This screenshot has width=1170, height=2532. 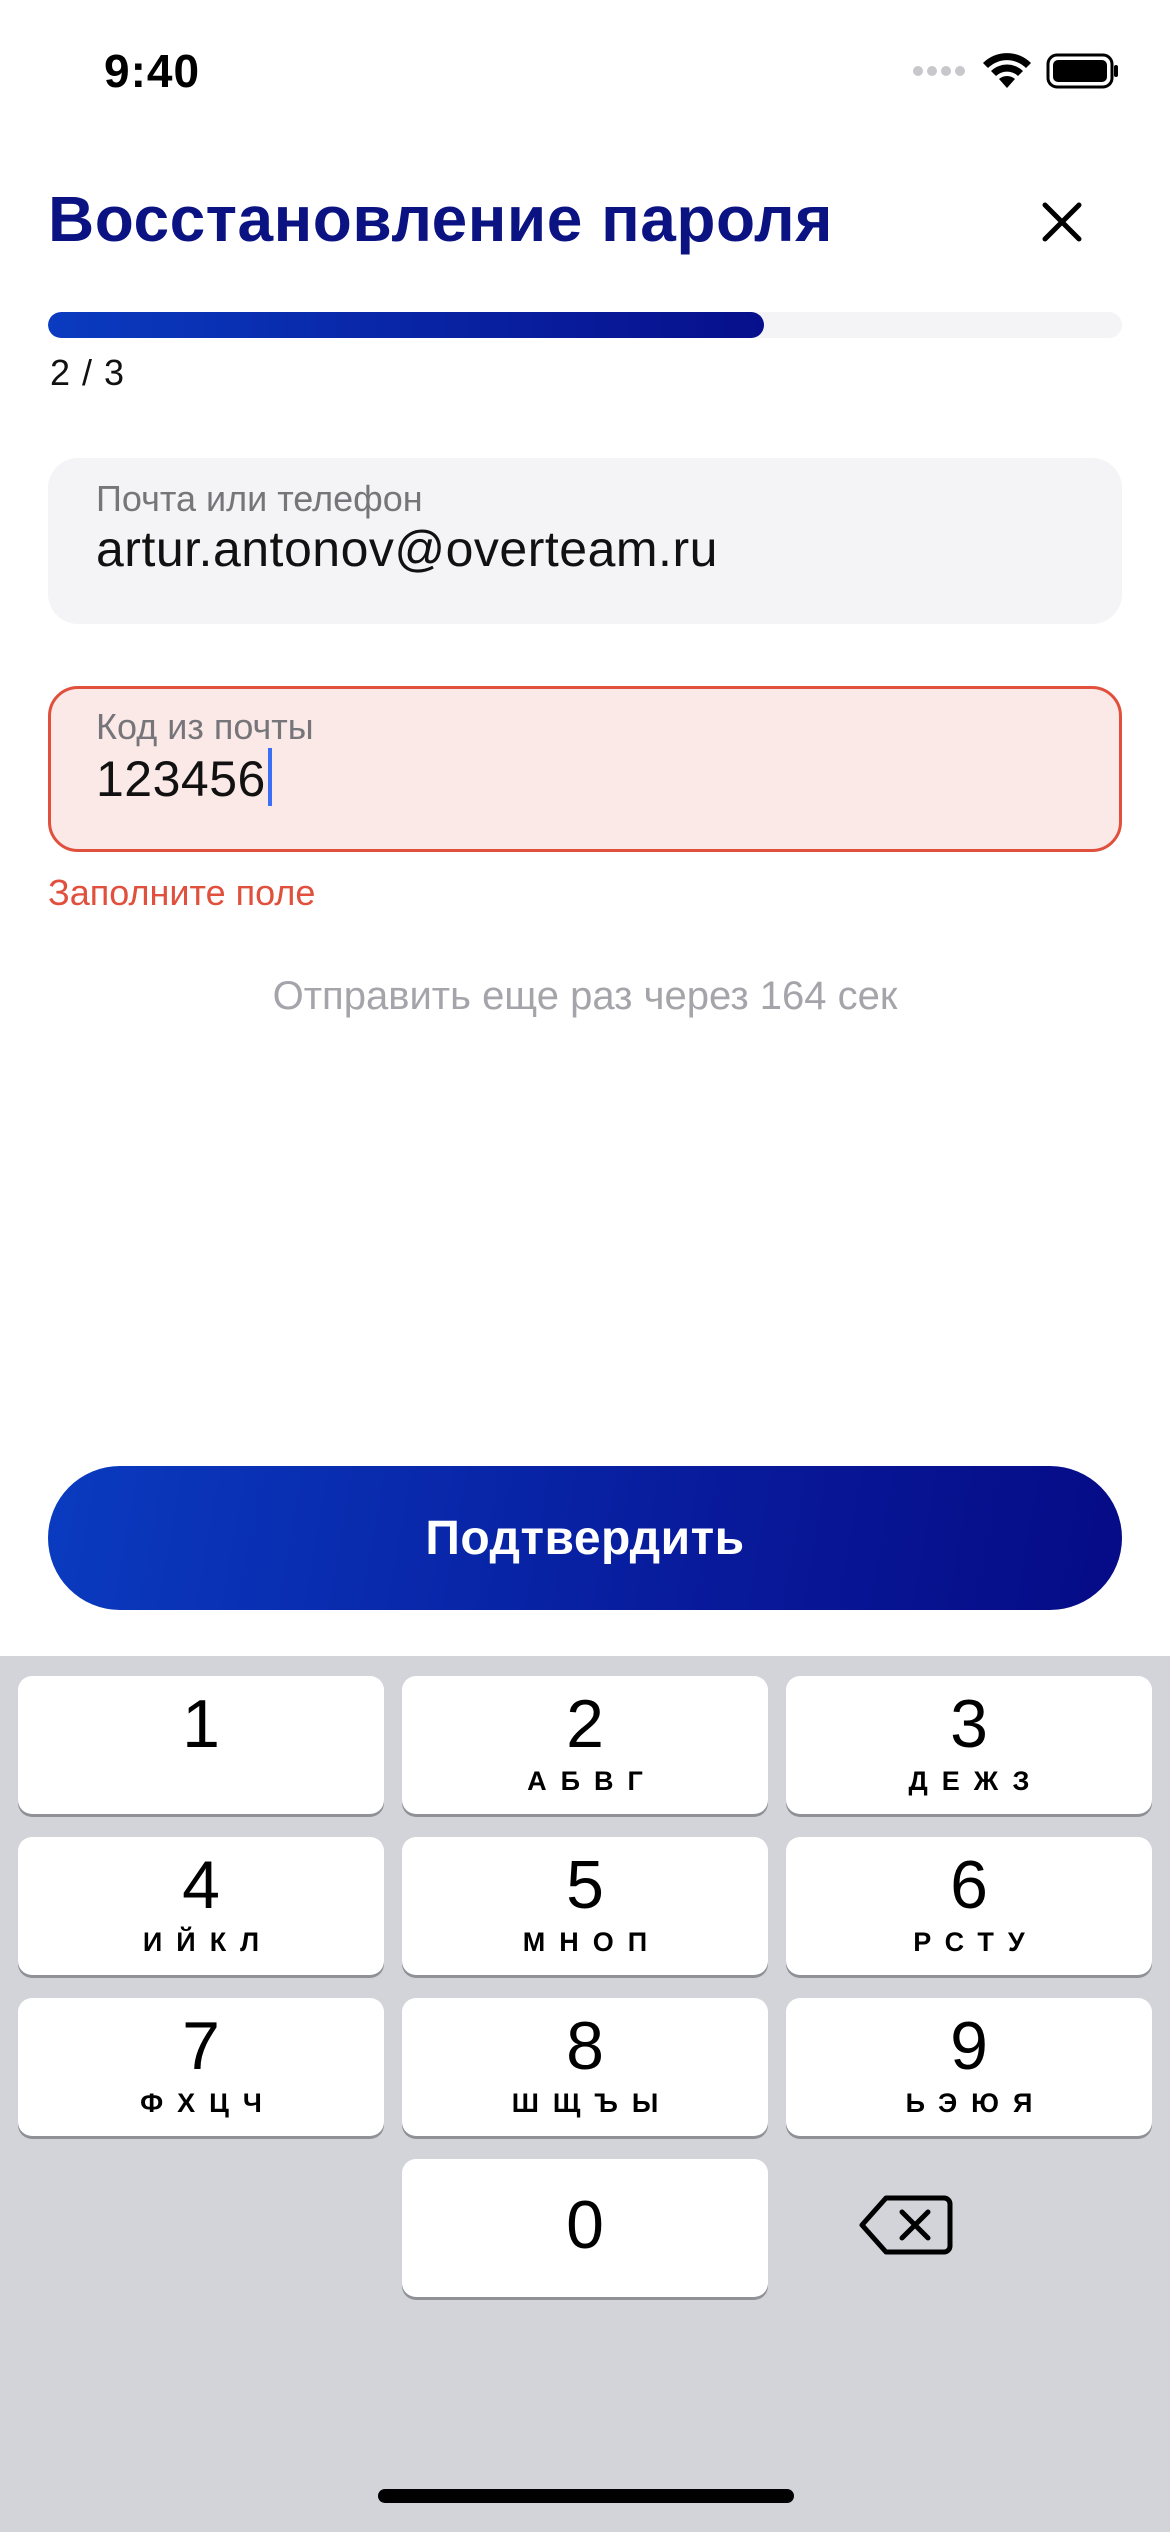 What do you see at coordinates (976, 2103) in the screenshot?
I see `key-letters: ЬЭЮЯ` at bounding box center [976, 2103].